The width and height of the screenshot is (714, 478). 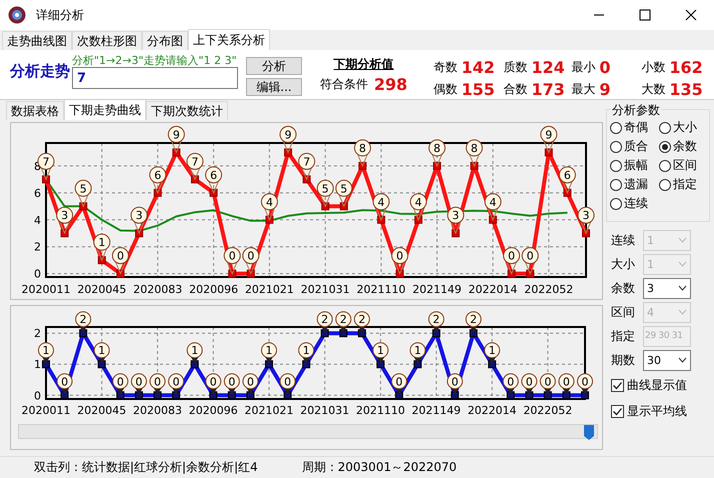 I want to click on group-title: 分析参数, so click(x=636, y=110).